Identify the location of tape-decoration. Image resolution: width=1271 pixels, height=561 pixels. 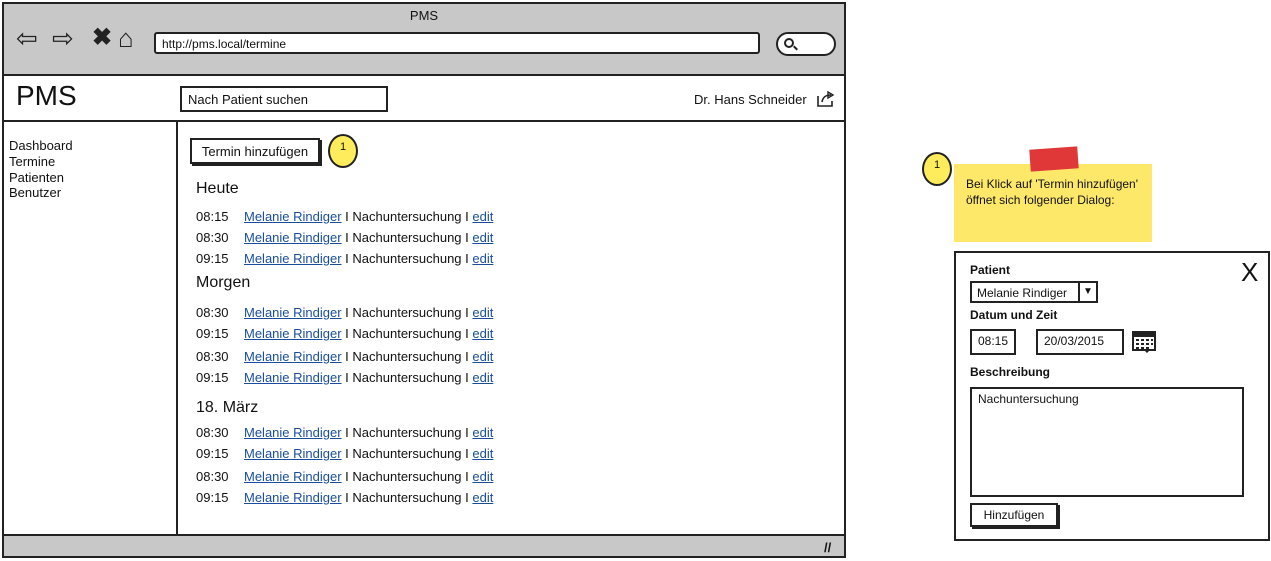
(1054, 159).